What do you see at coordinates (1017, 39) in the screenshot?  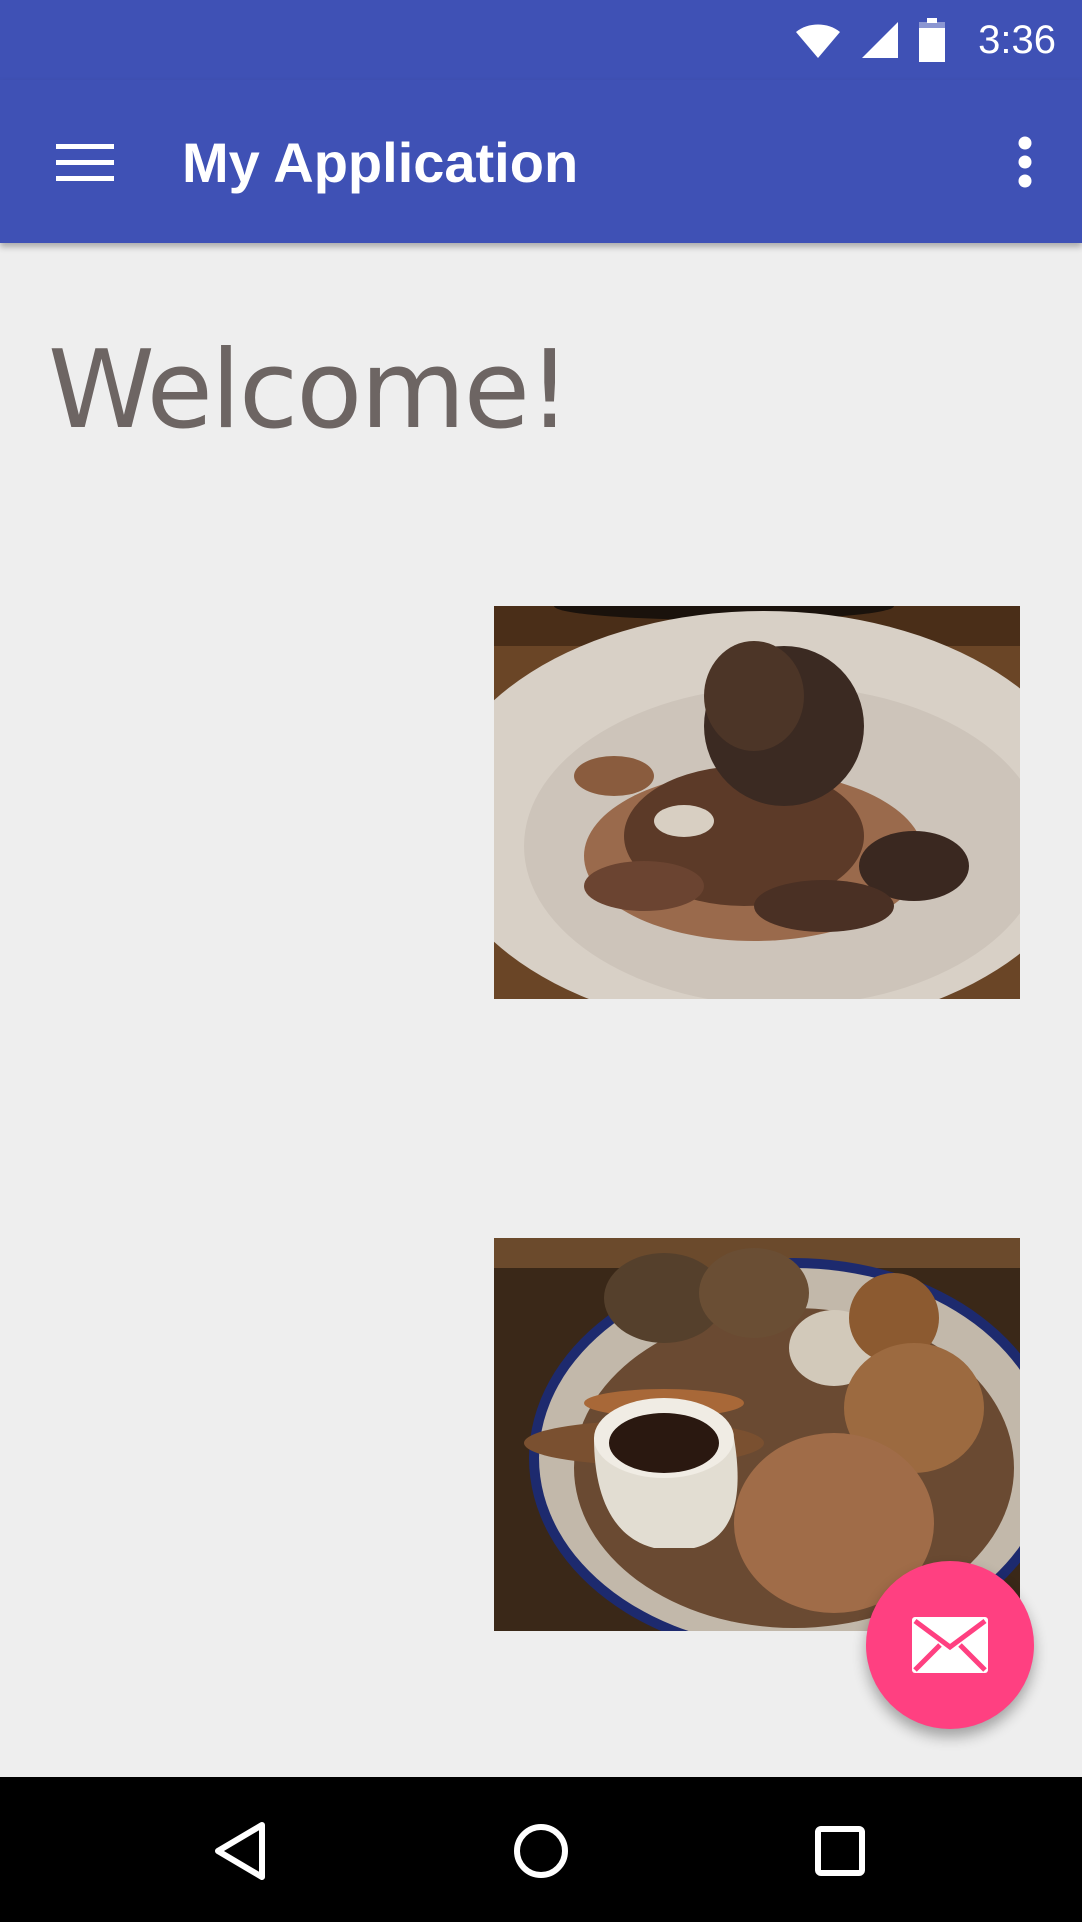 I see `status-clock: 3:36` at bounding box center [1017, 39].